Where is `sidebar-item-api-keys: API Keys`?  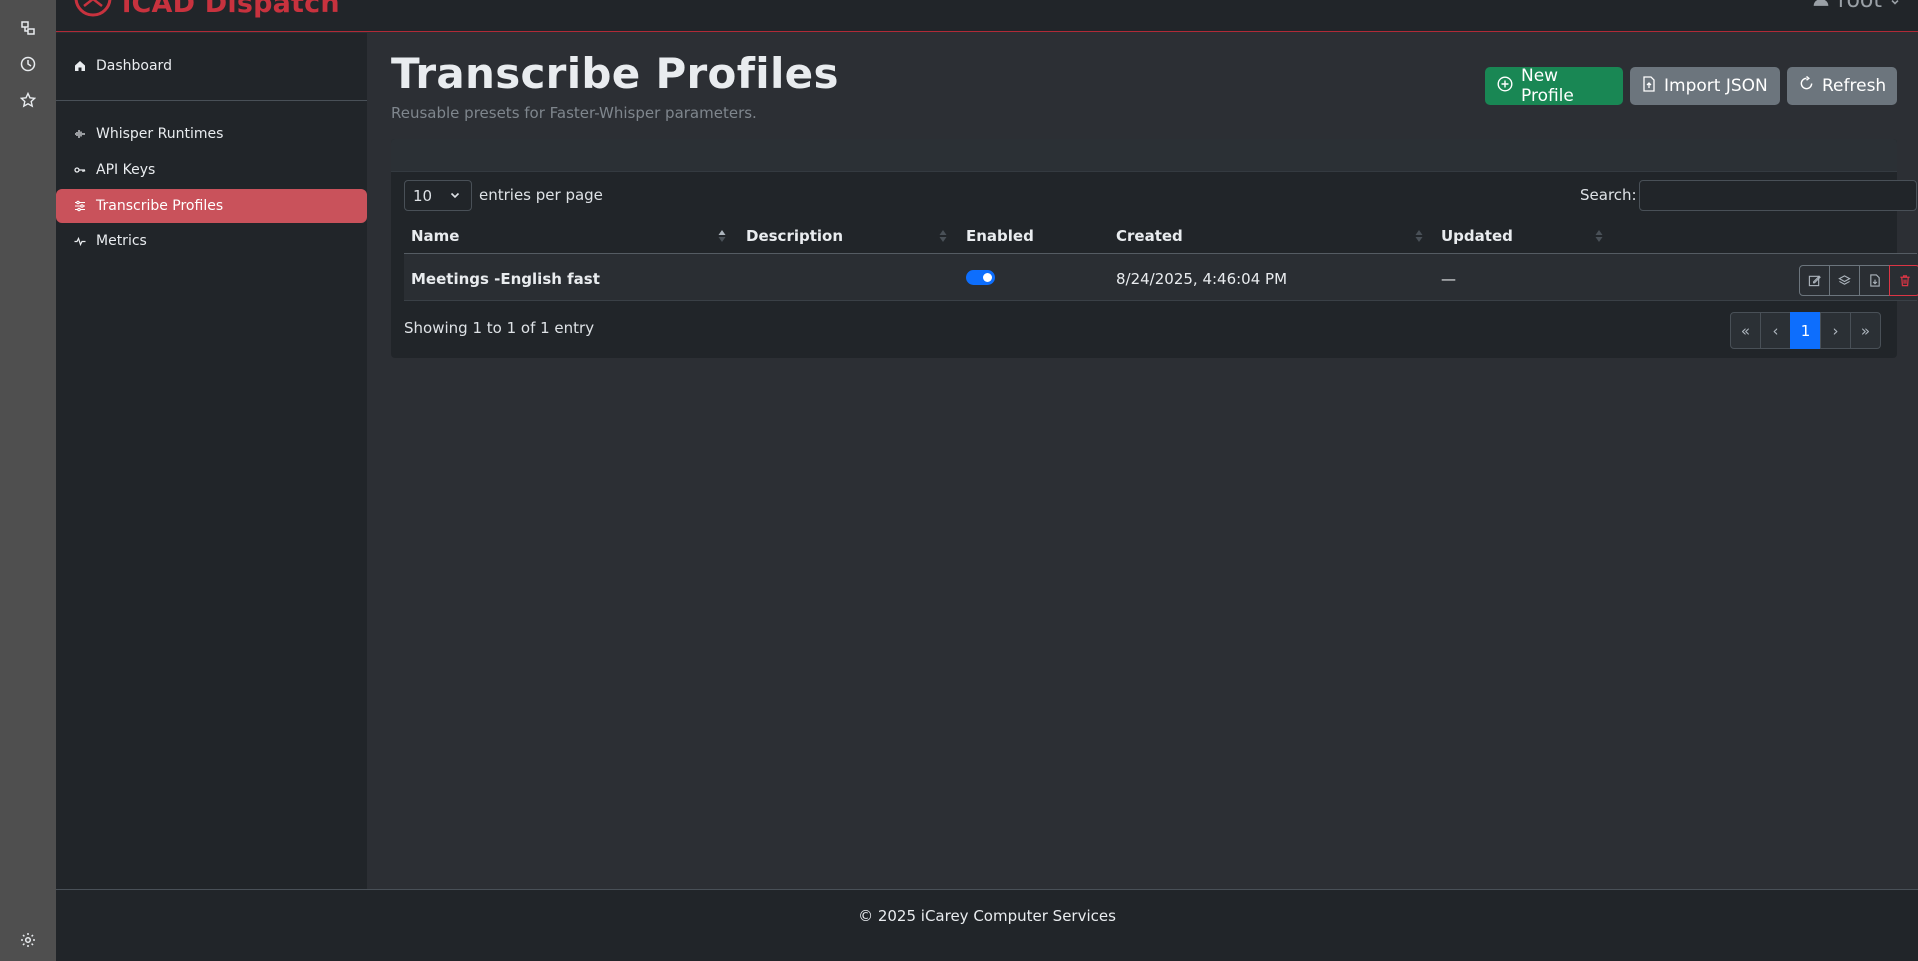
sidebar-item-api-keys: API Keys is located at coordinates (211, 170).